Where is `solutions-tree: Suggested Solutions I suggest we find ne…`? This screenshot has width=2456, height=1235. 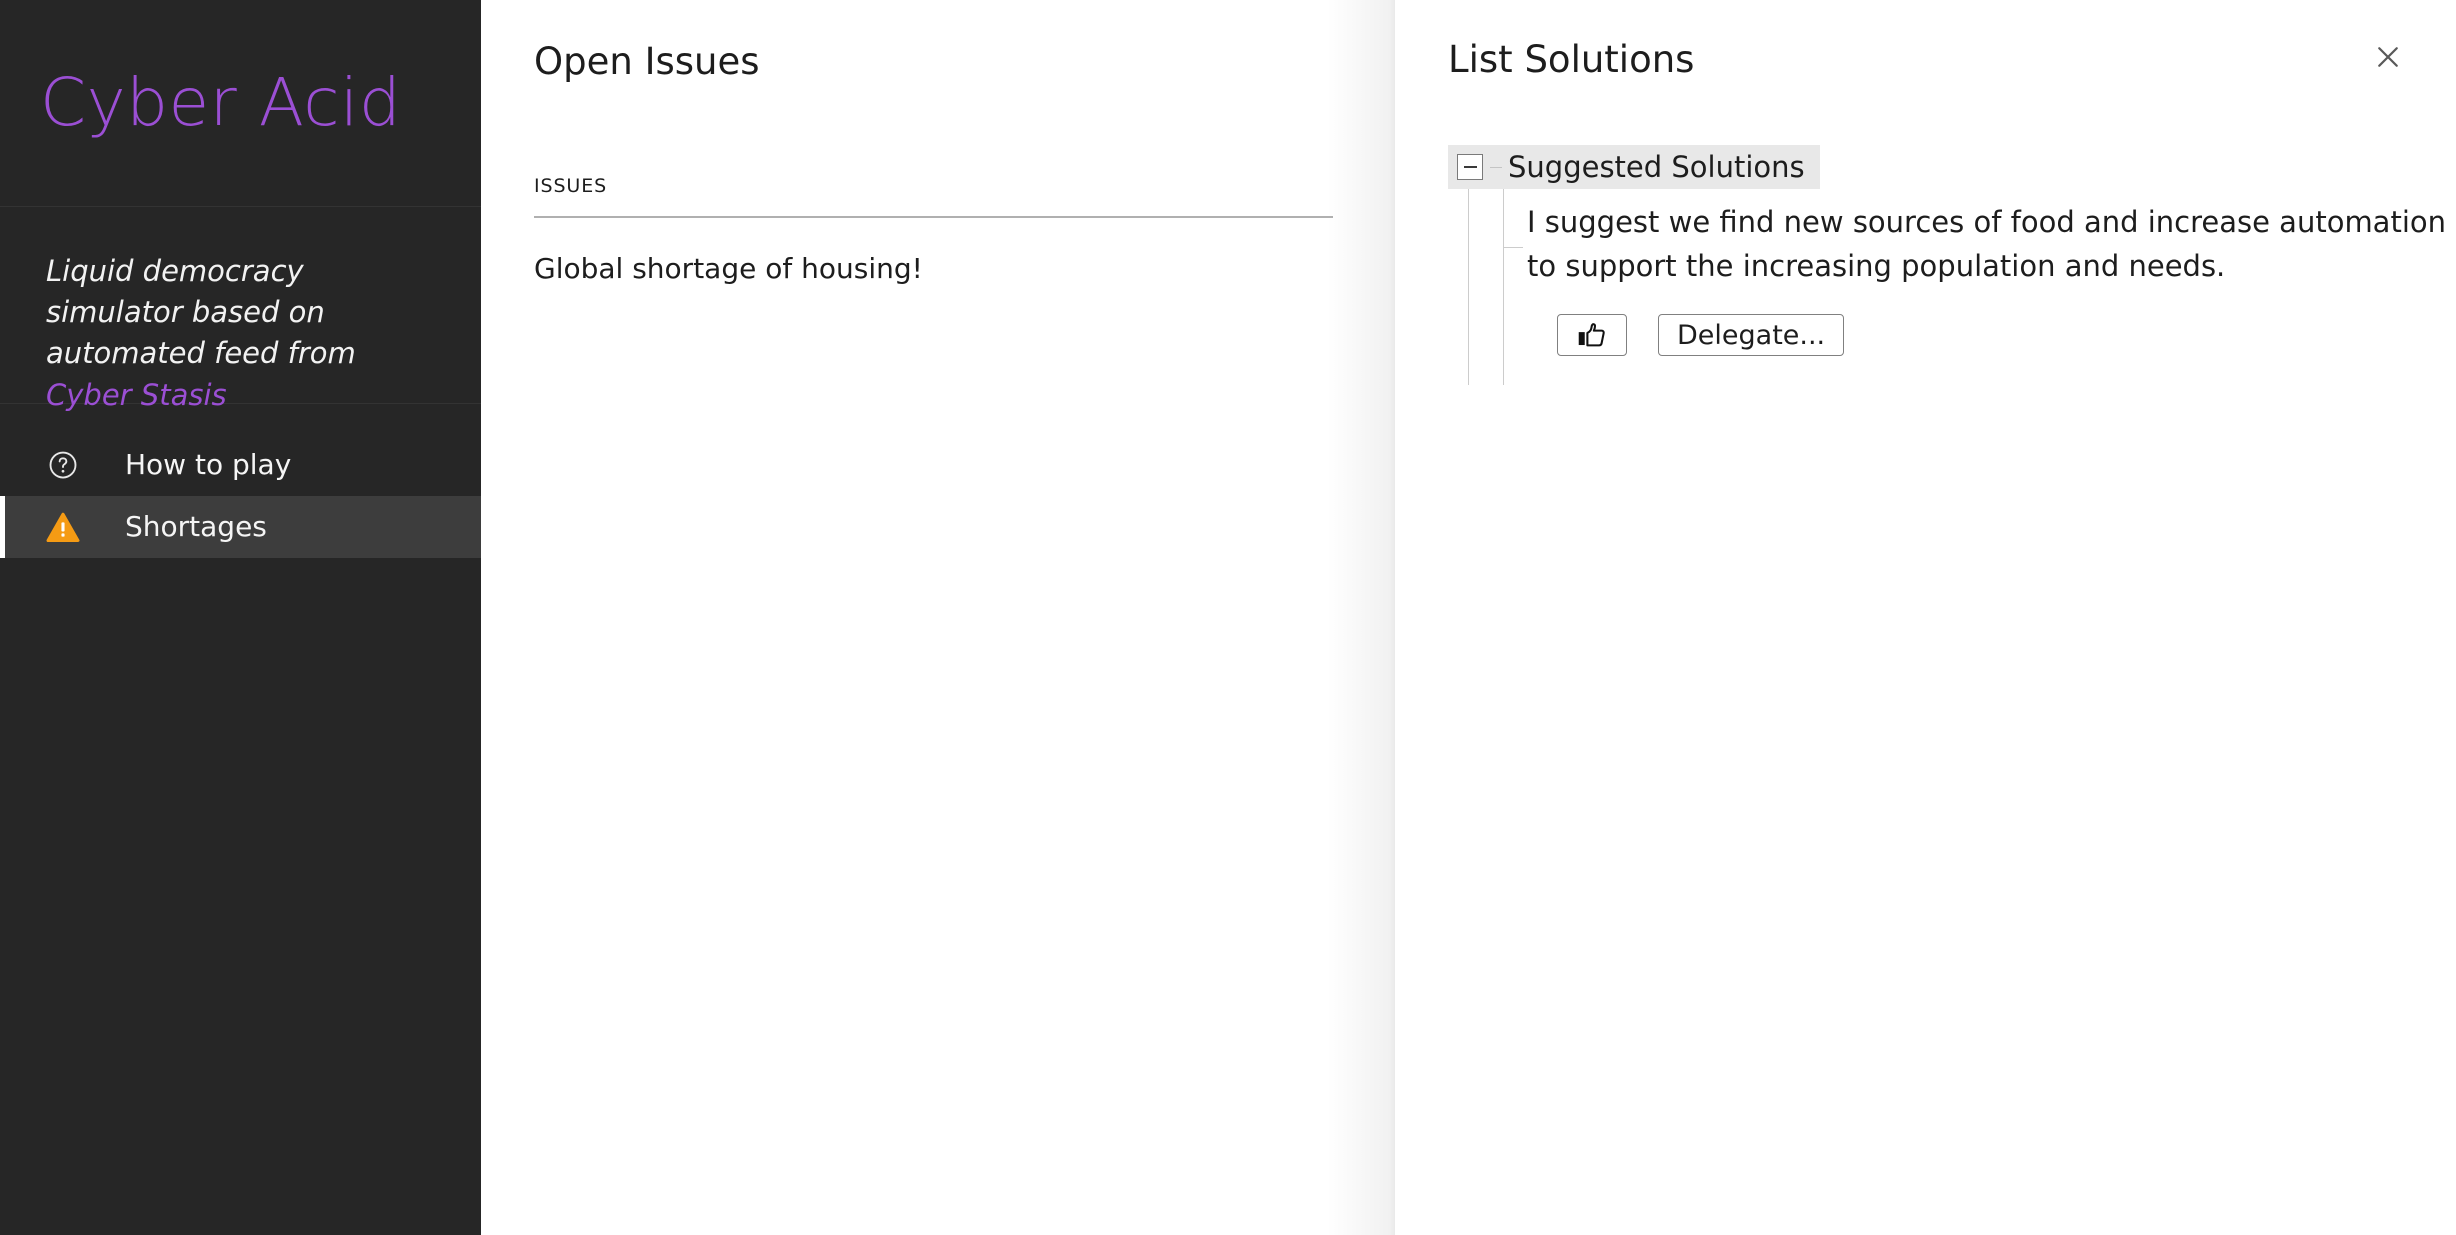 solutions-tree: Suggested Solutions I suggest we find ne… is located at coordinates (1952, 272).